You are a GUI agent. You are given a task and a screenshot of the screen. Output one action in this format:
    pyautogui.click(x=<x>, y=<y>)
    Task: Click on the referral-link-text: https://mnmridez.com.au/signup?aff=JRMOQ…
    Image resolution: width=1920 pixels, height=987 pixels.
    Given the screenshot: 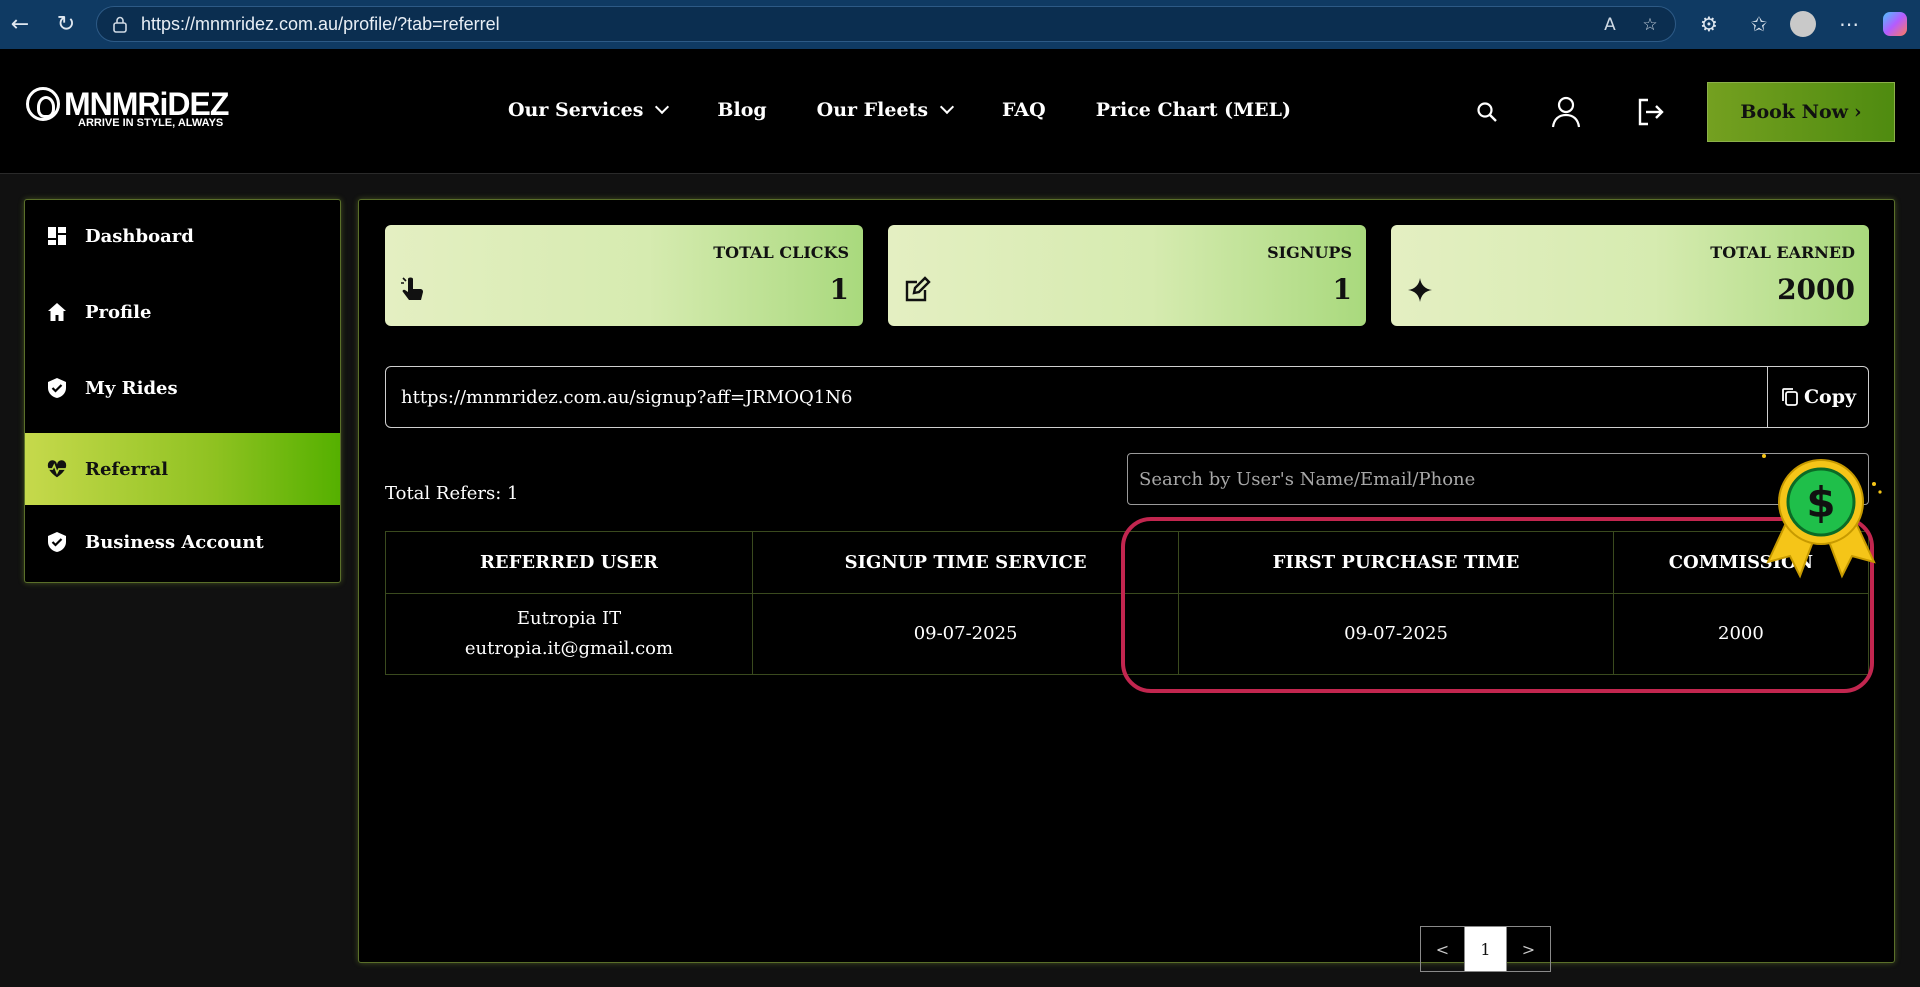 What is the action you would take?
    pyautogui.click(x=1076, y=397)
    